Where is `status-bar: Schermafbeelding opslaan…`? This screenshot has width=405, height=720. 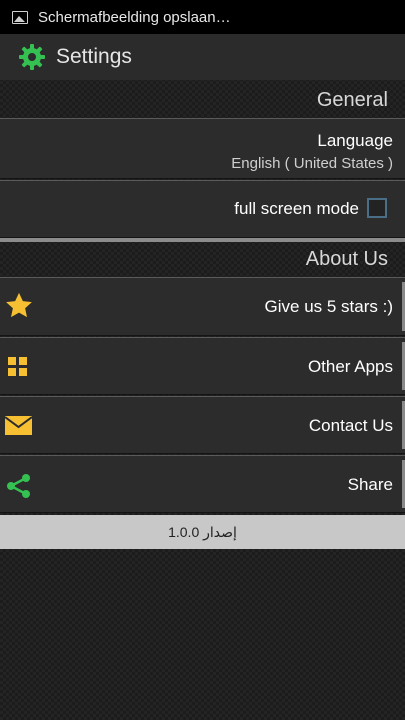 status-bar: Schermafbeelding opslaan… is located at coordinates (202, 17).